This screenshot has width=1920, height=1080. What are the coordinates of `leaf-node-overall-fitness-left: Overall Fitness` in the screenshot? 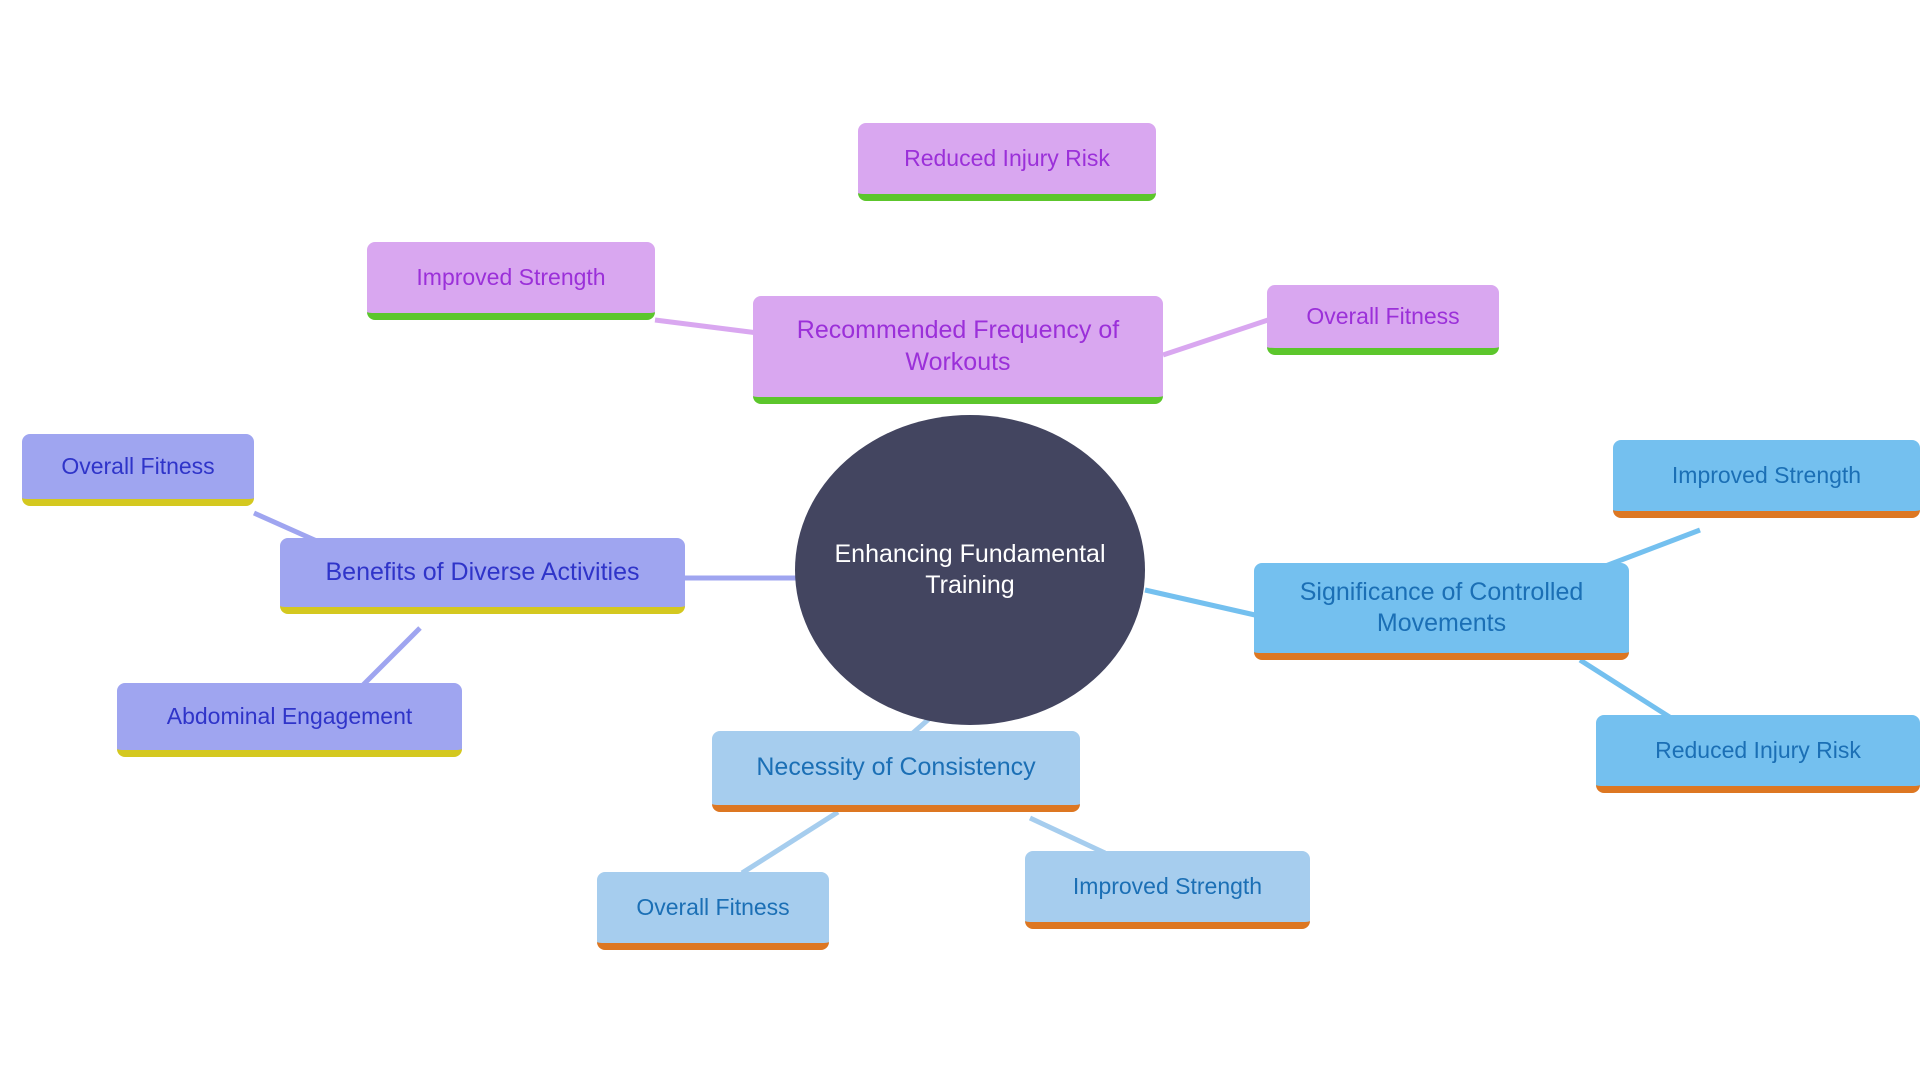 It's located at (138, 470).